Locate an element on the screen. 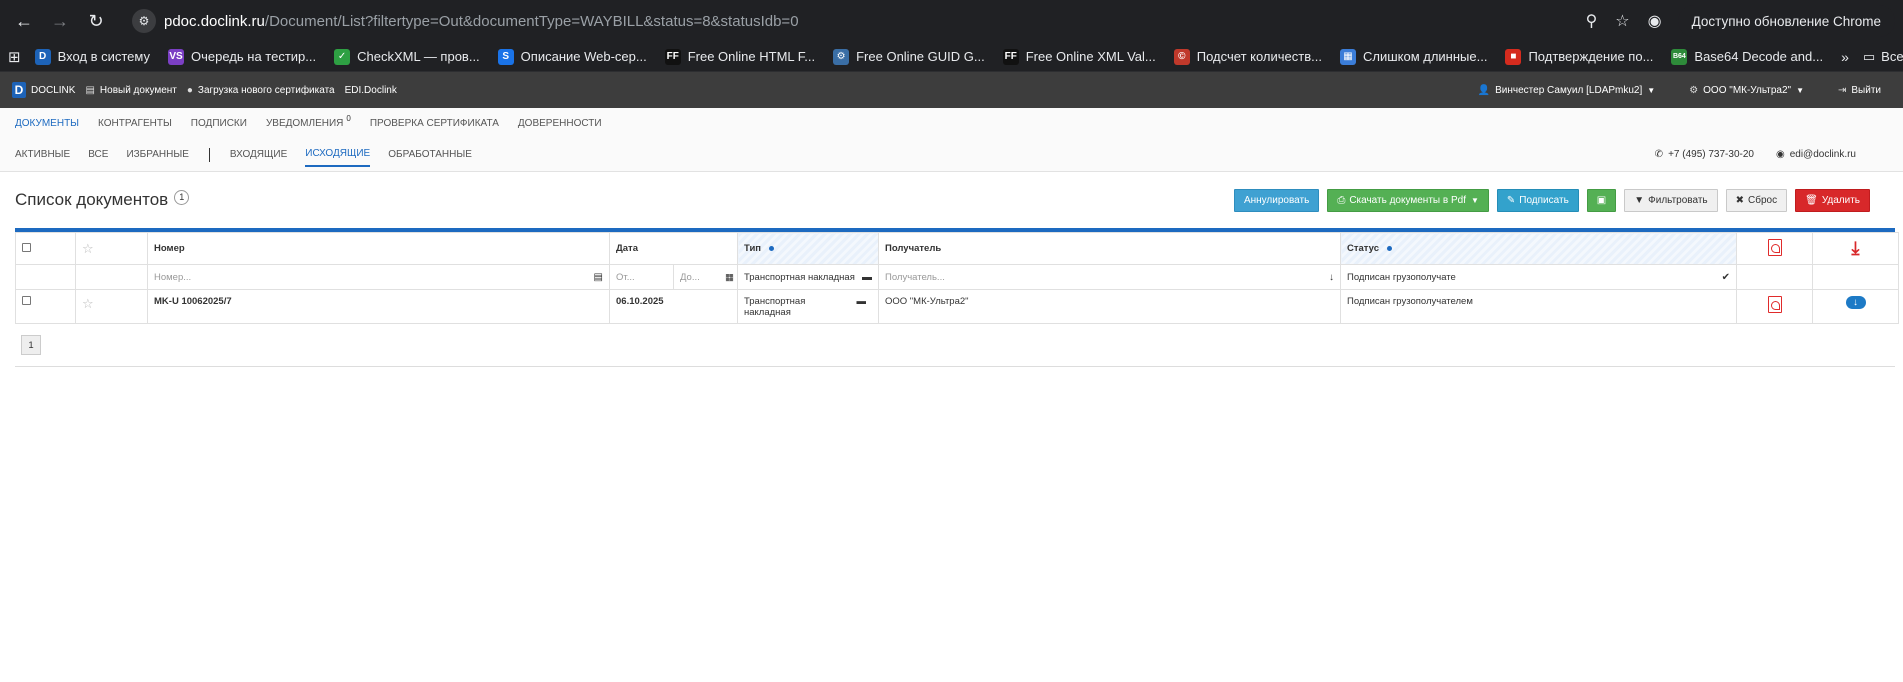  user-icon: 👤 is located at coordinates (1484, 90).